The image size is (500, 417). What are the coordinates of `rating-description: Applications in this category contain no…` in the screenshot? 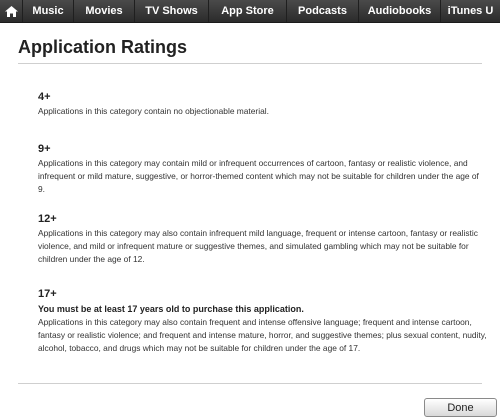 It's located at (153, 111).